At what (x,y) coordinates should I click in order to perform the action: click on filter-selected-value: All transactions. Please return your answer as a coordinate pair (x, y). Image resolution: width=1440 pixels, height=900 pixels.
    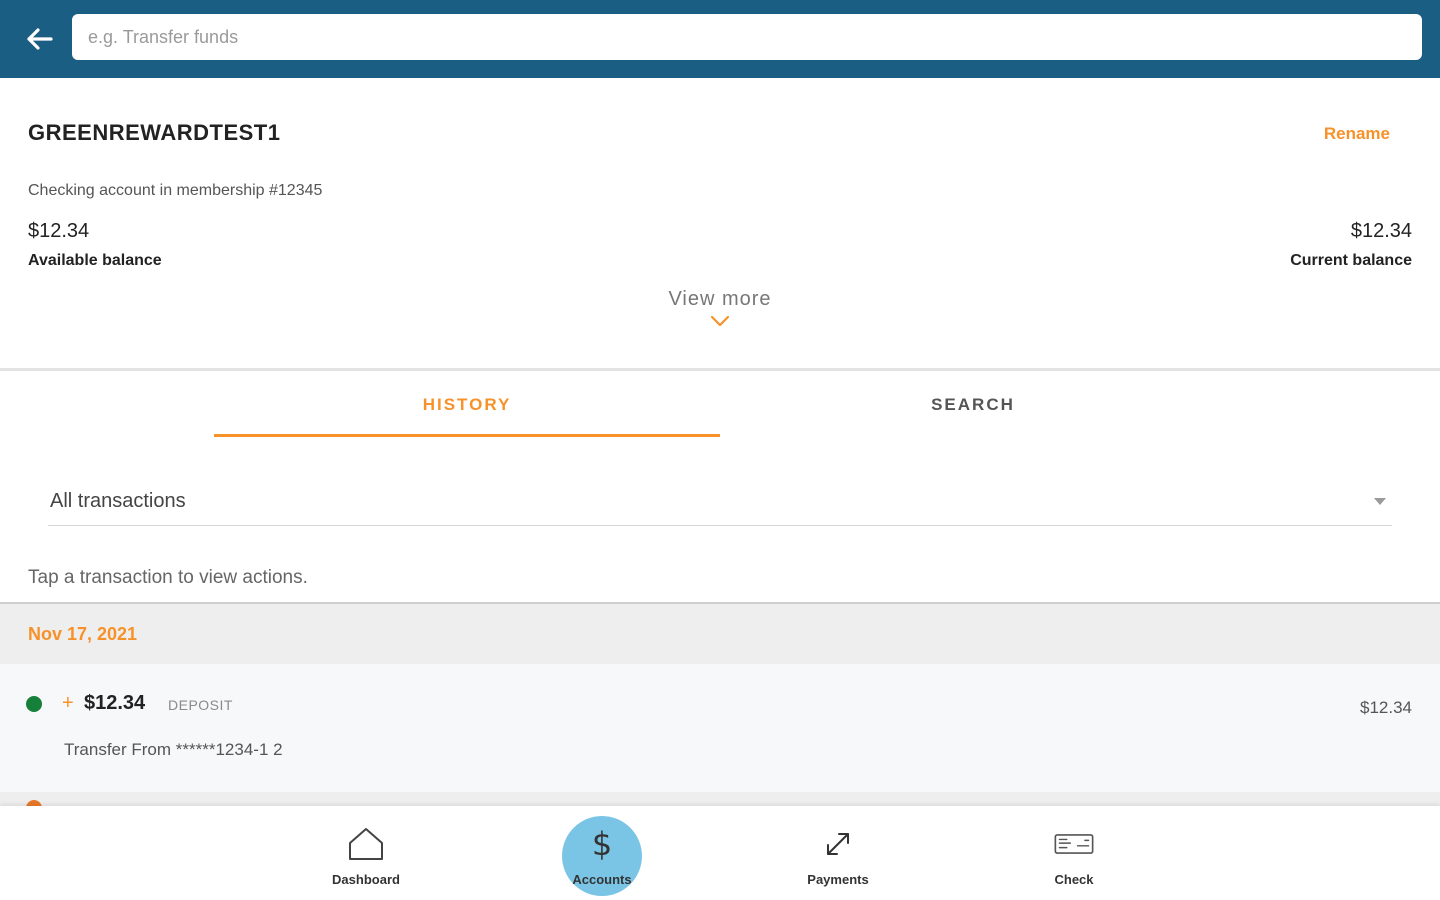
    Looking at the image, I should click on (118, 501).